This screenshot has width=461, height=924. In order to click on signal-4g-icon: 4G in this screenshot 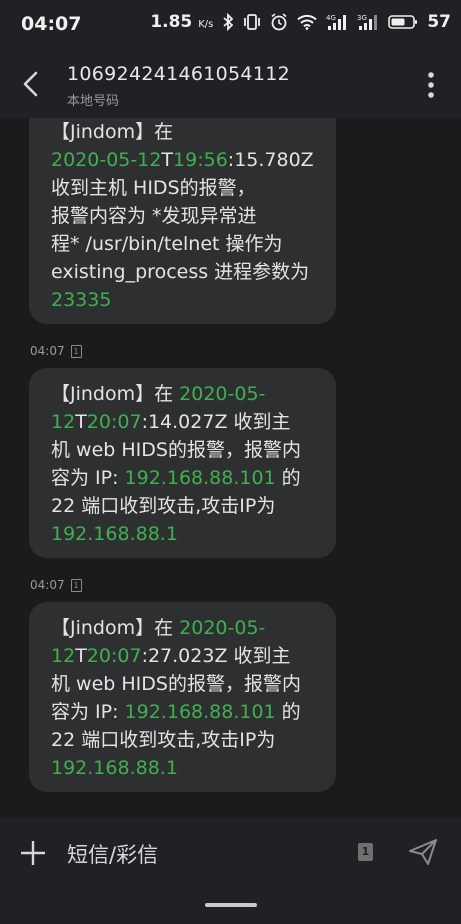, I will do `click(336, 22)`.